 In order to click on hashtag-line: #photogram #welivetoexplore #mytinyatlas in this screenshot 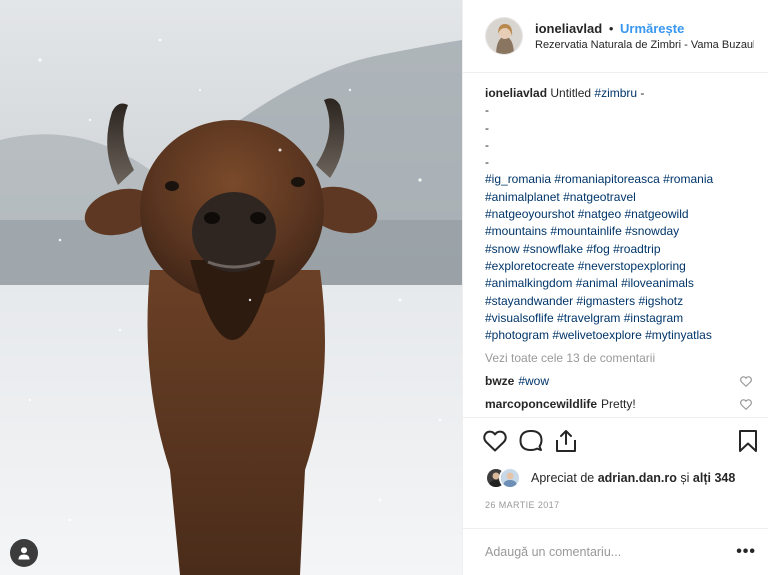, I will do `click(618, 335)`.